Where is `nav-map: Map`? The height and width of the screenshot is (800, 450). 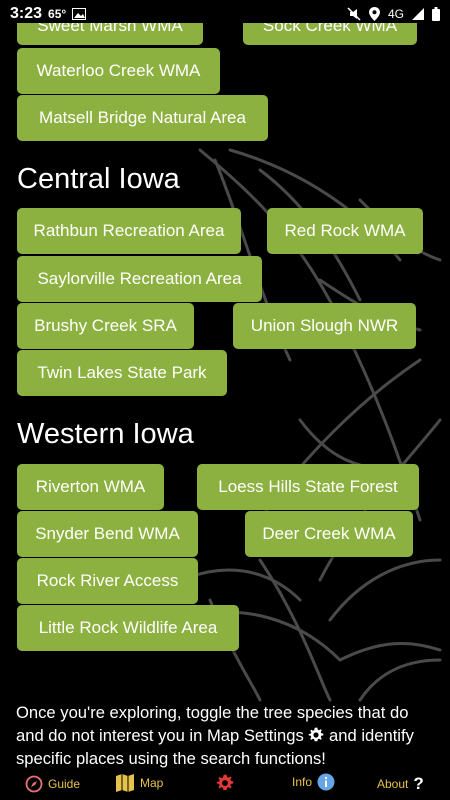 nav-map: Map is located at coordinates (139, 783).